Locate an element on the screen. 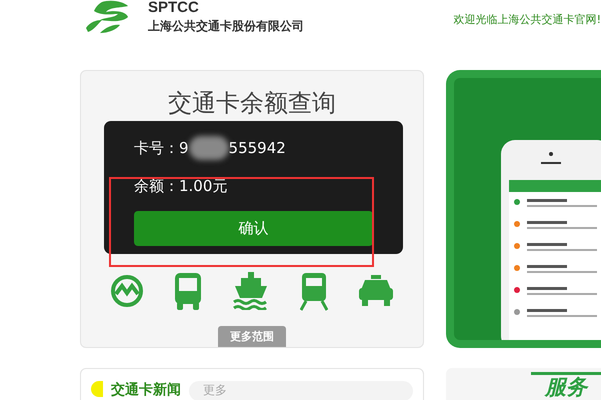 The image size is (601, 400). bus-icon is located at coordinates (188, 291).